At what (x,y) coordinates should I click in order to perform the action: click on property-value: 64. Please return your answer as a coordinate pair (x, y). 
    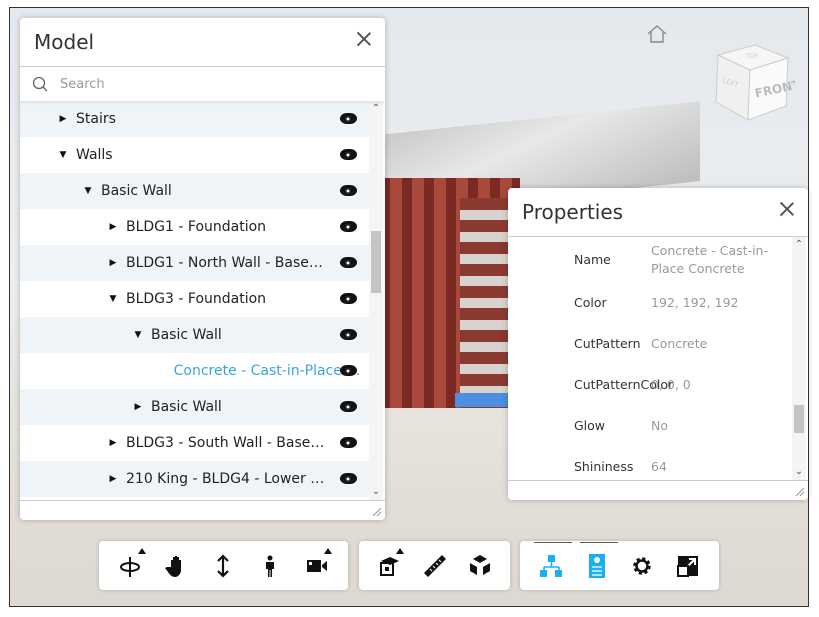
    Looking at the image, I should click on (659, 466).